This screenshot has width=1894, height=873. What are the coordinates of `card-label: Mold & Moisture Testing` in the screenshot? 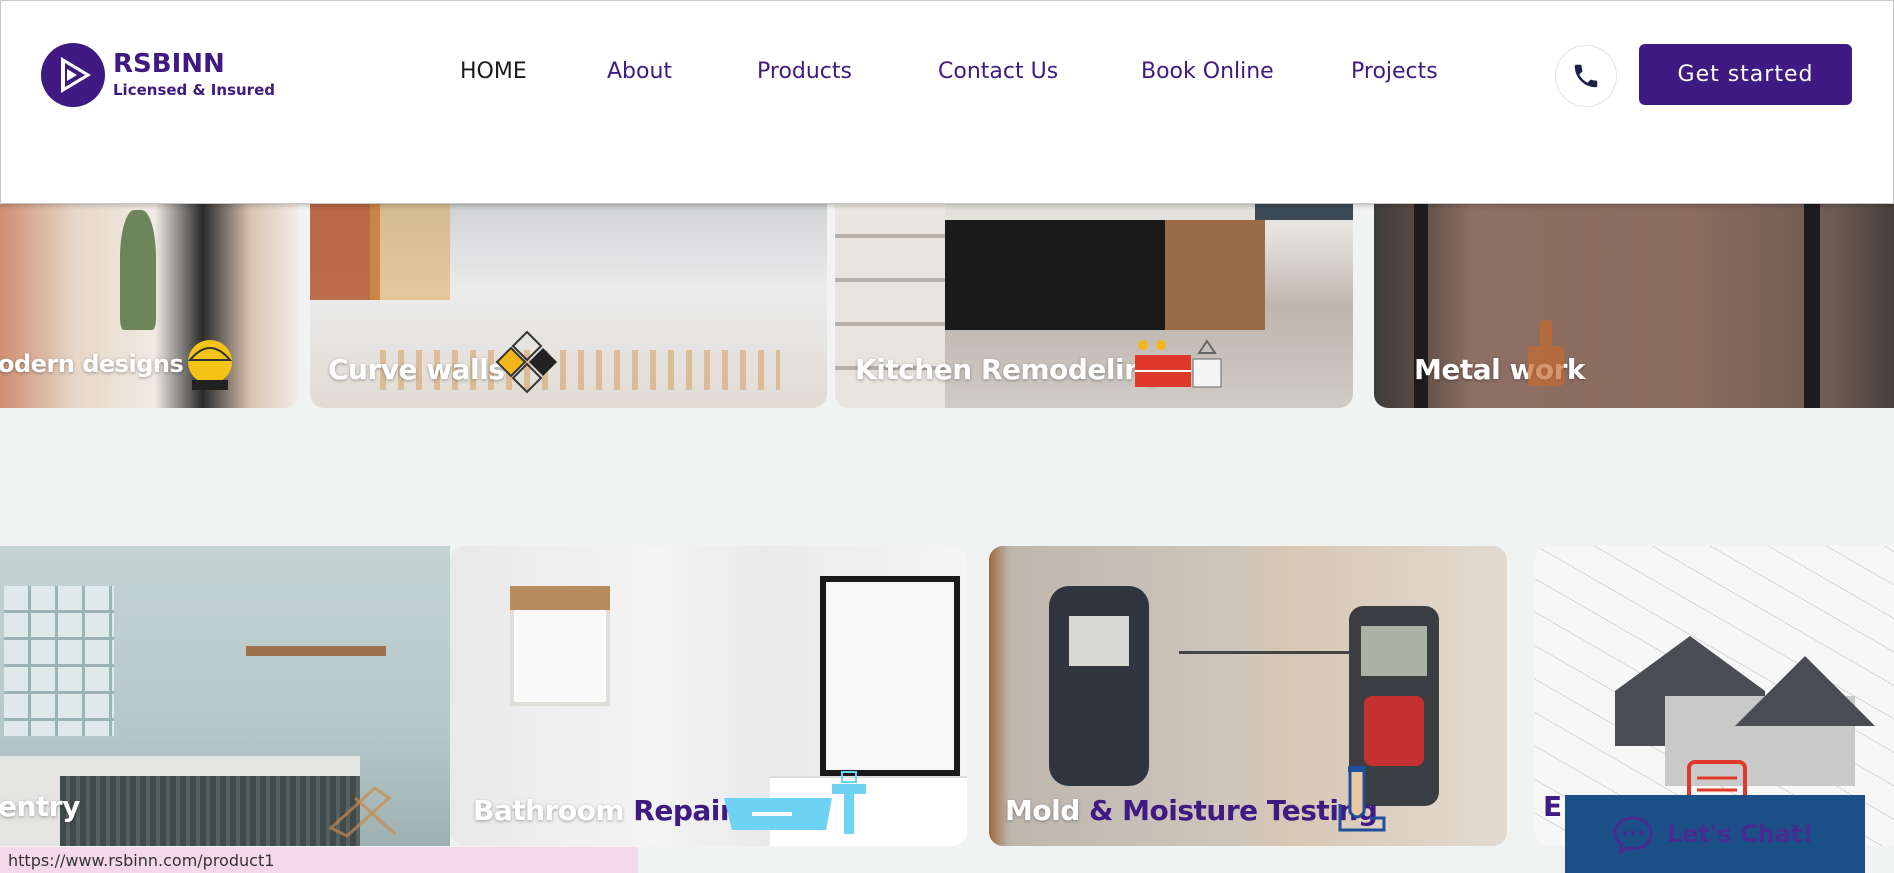 It's located at (1191, 810).